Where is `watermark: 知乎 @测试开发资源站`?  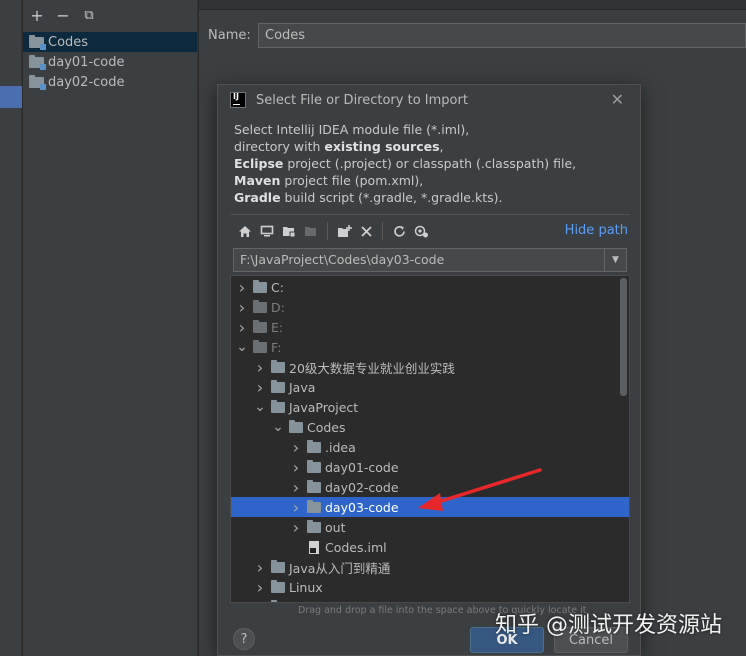
watermark: 知乎 @测试开发资源站 is located at coordinates (608, 625).